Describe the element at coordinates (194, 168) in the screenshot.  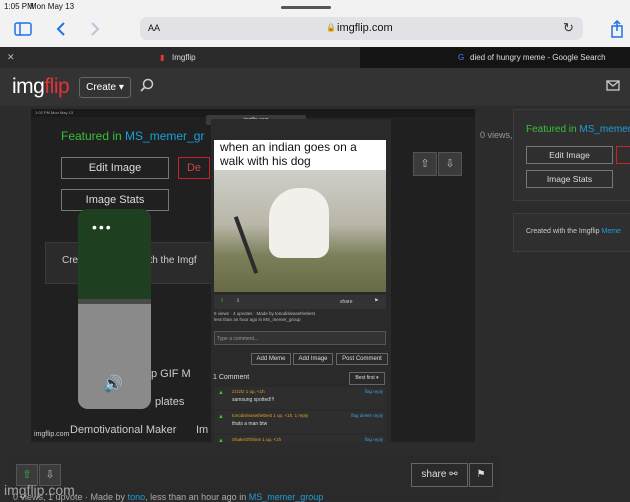
I see `meme-delete-button: De` at that location.